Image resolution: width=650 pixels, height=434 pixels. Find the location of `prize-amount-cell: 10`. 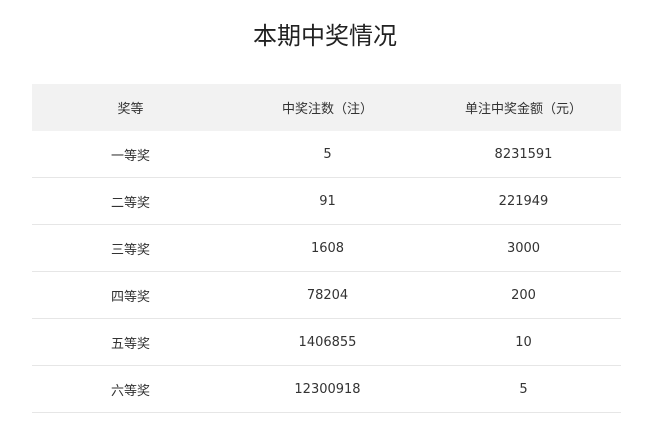

prize-amount-cell: 10 is located at coordinates (523, 342).